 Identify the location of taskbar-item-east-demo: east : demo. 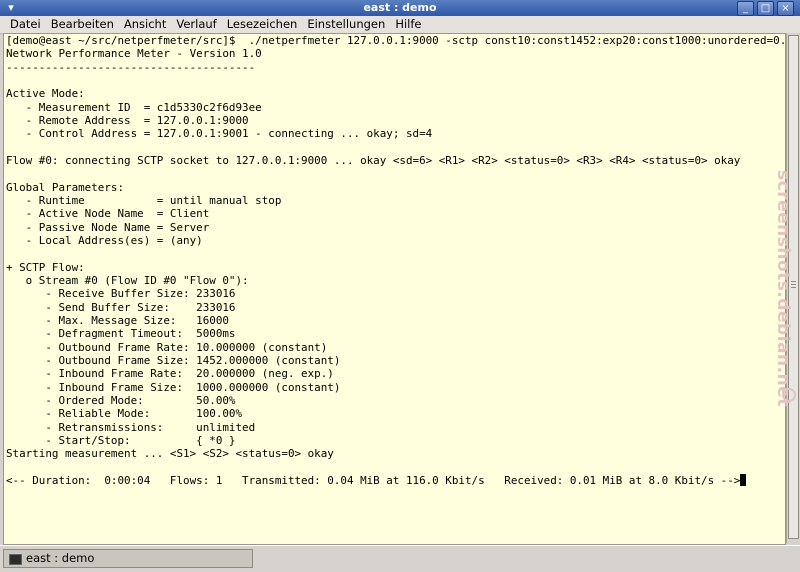
(128, 558).